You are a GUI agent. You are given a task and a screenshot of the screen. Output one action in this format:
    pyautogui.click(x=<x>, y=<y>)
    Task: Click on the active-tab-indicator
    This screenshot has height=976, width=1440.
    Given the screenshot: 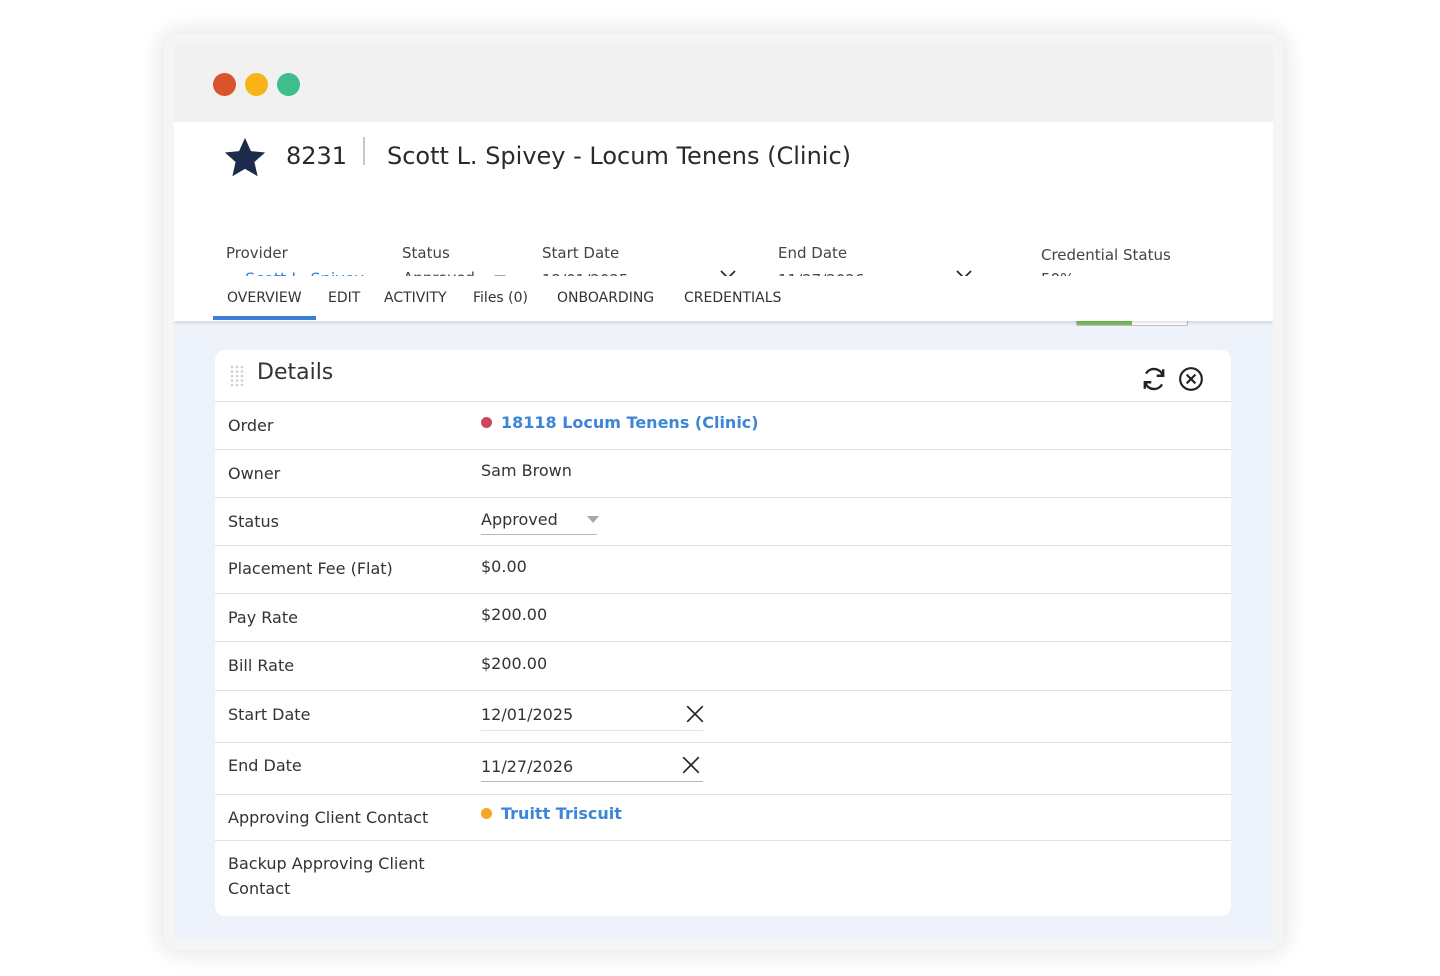 What is the action you would take?
    pyautogui.click(x=264, y=318)
    